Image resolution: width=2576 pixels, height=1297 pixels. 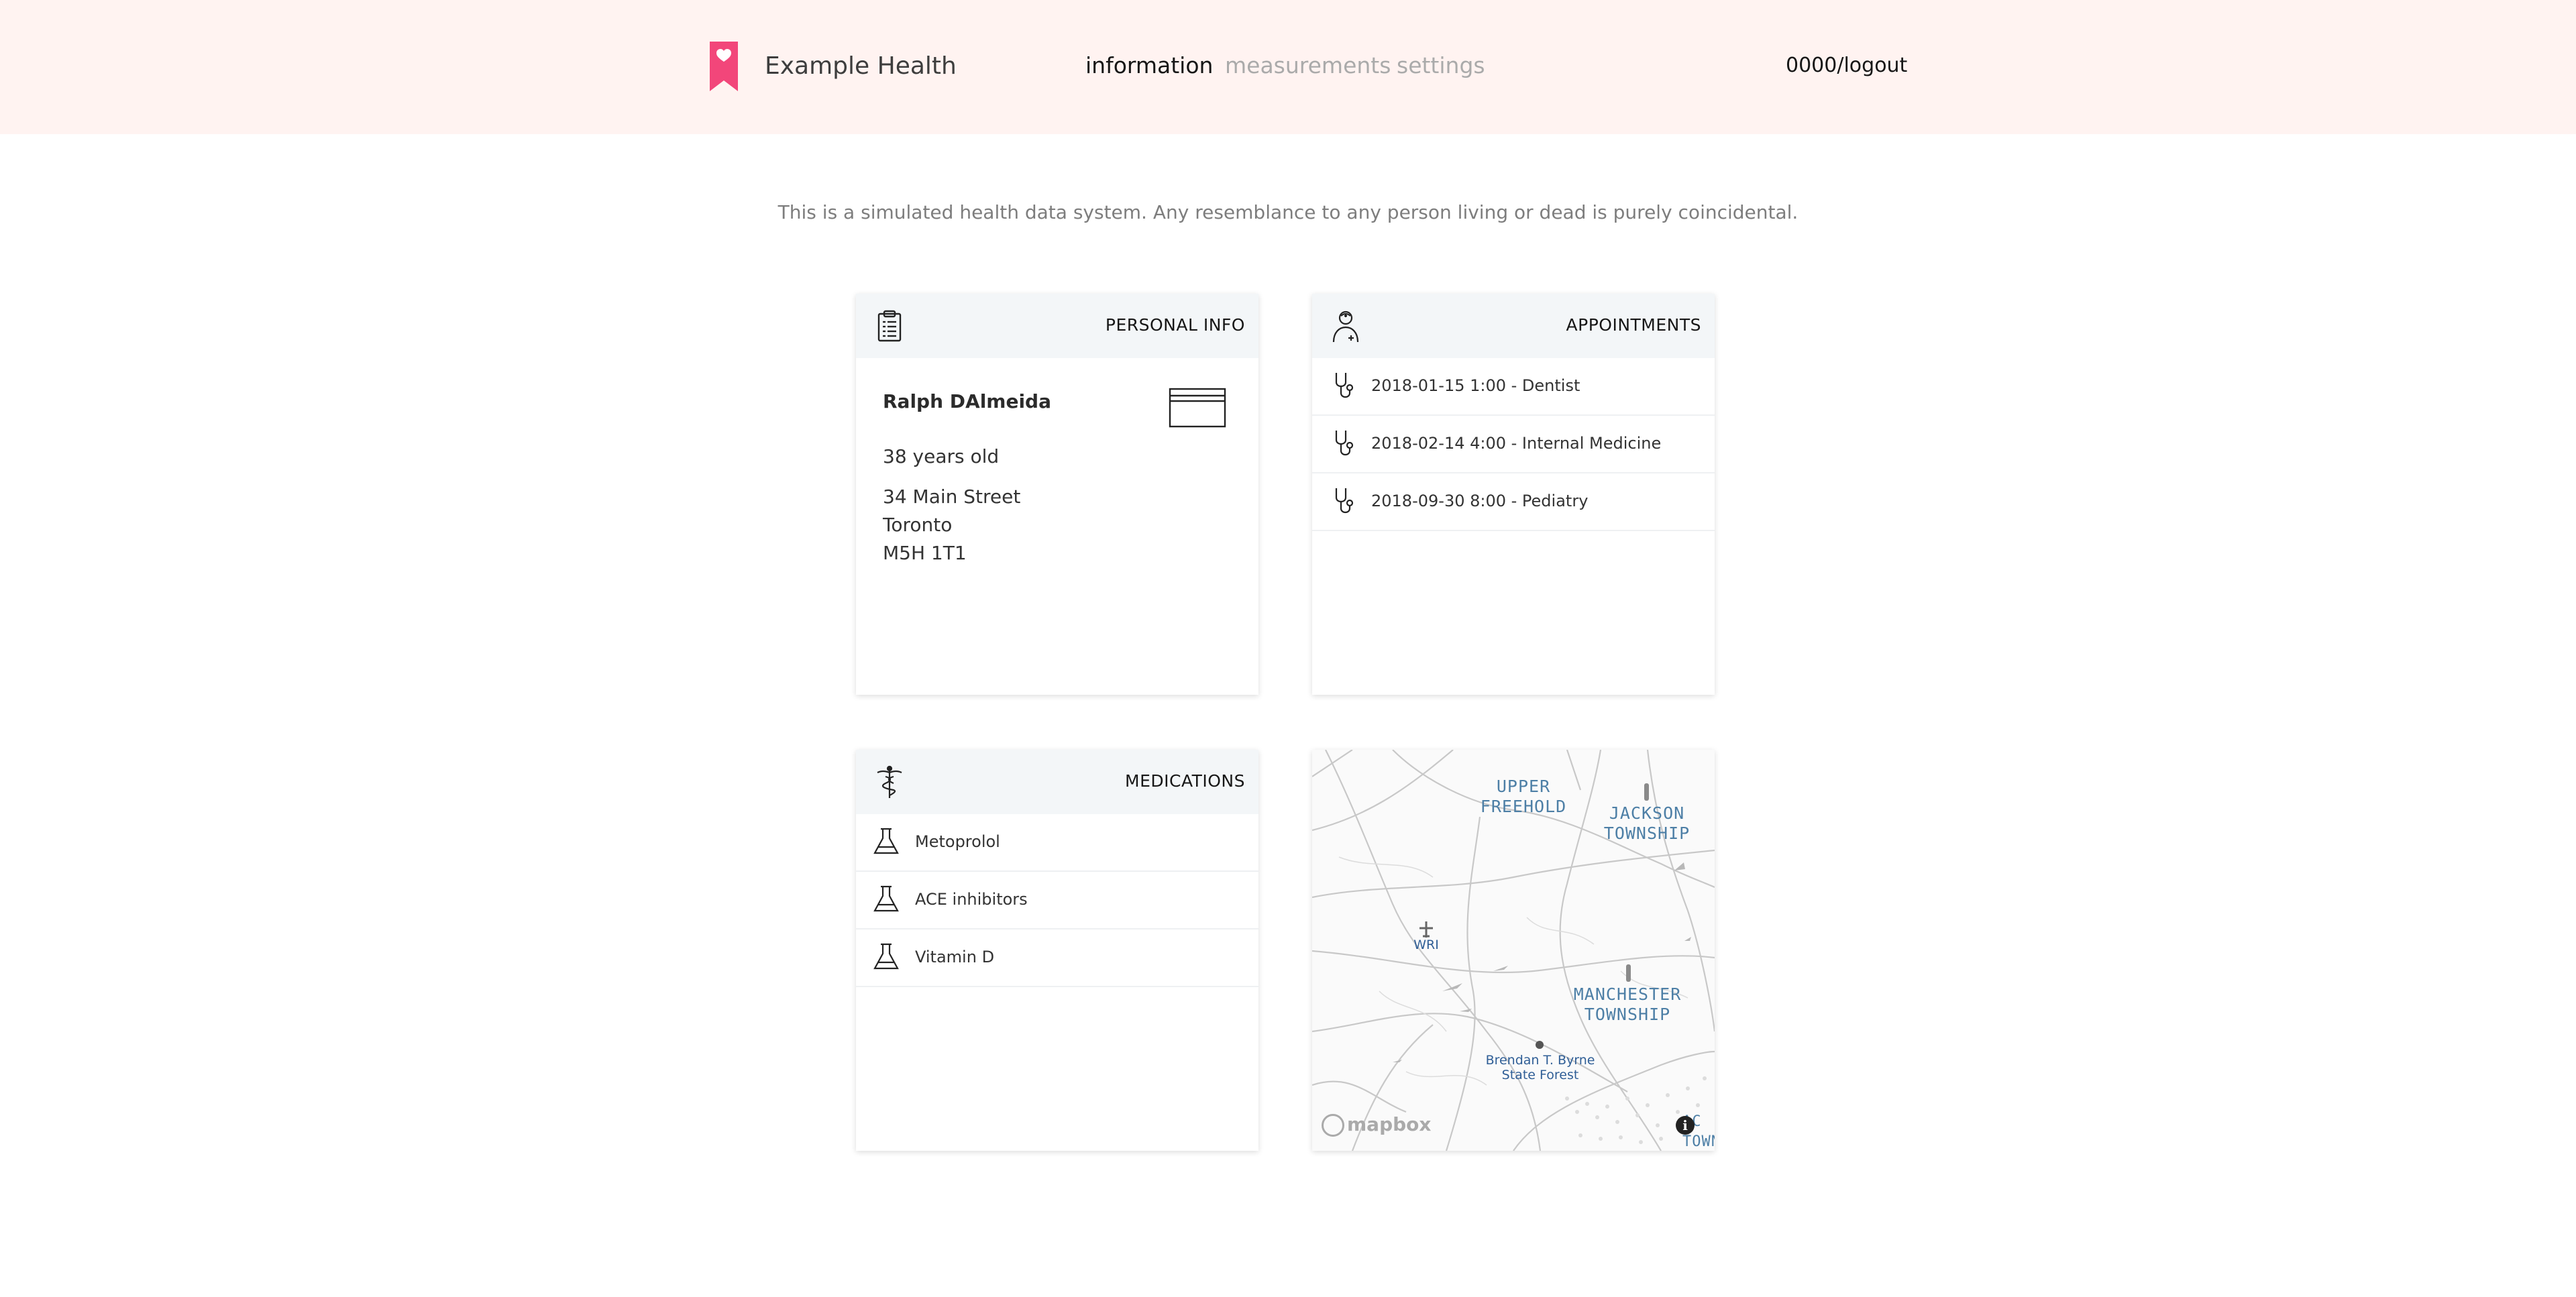 What do you see at coordinates (1057, 843) in the screenshot?
I see `medication-row: Metoprolol` at bounding box center [1057, 843].